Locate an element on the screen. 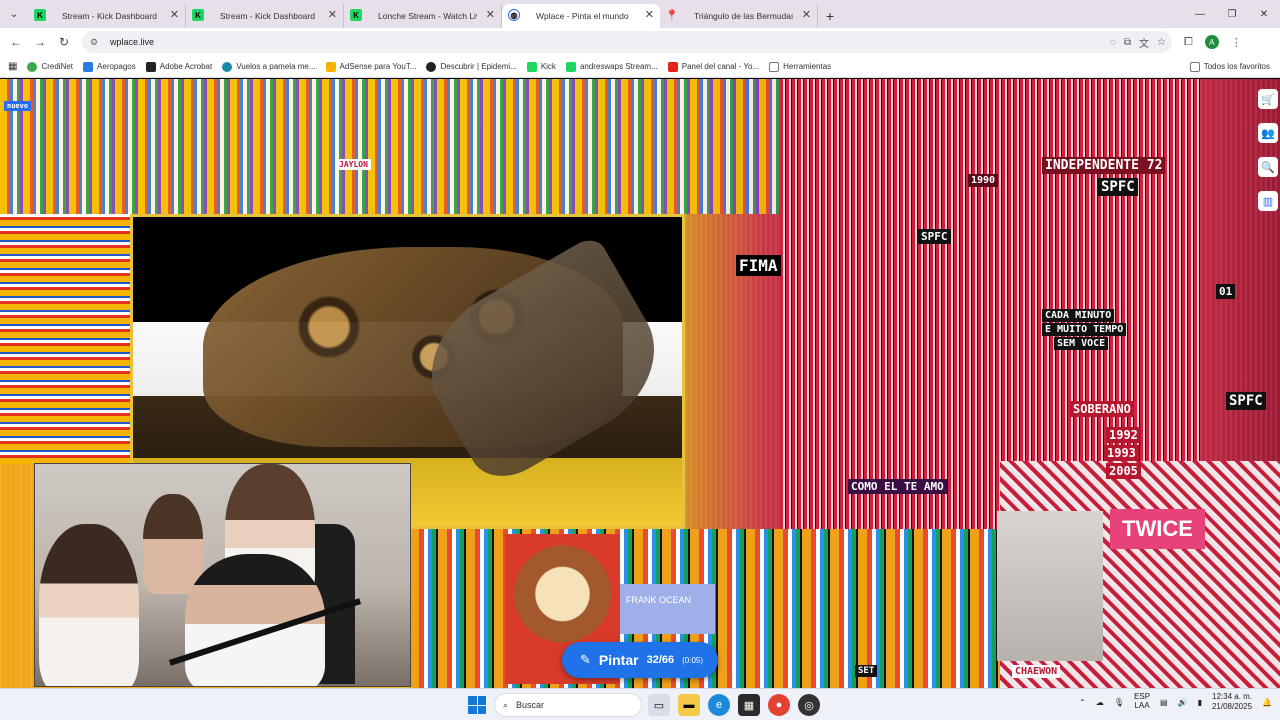 This screenshot has height=720, width=1280. epidemic-icon is located at coordinates (431, 66).